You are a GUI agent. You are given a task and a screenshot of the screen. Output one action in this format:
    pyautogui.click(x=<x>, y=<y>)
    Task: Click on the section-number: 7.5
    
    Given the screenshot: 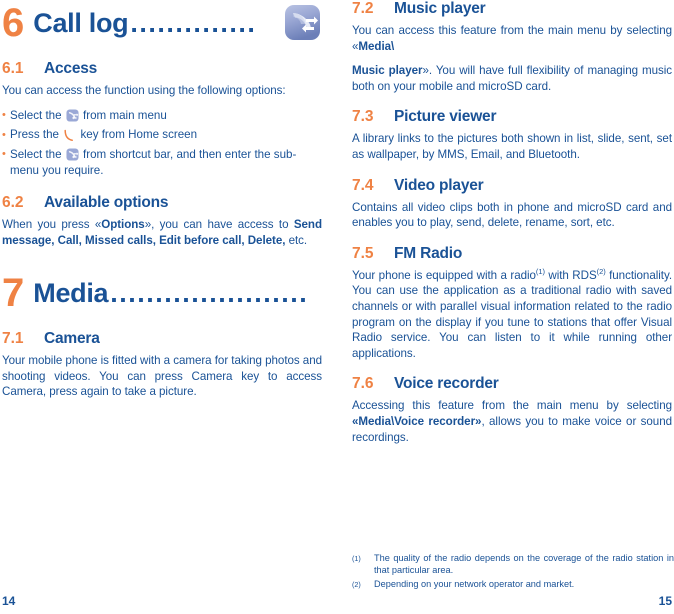 What is the action you would take?
    pyautogui.click(x=363, y=253)
    